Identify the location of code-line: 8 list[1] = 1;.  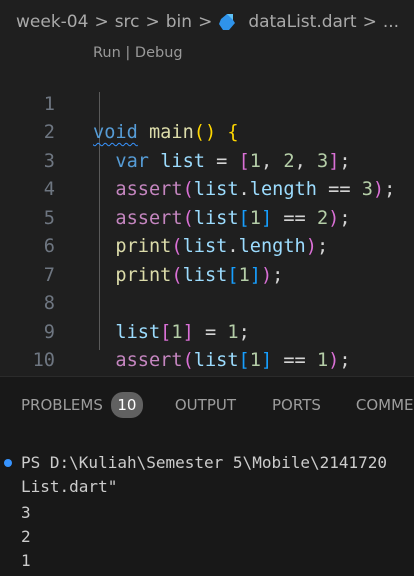
(125, 302).